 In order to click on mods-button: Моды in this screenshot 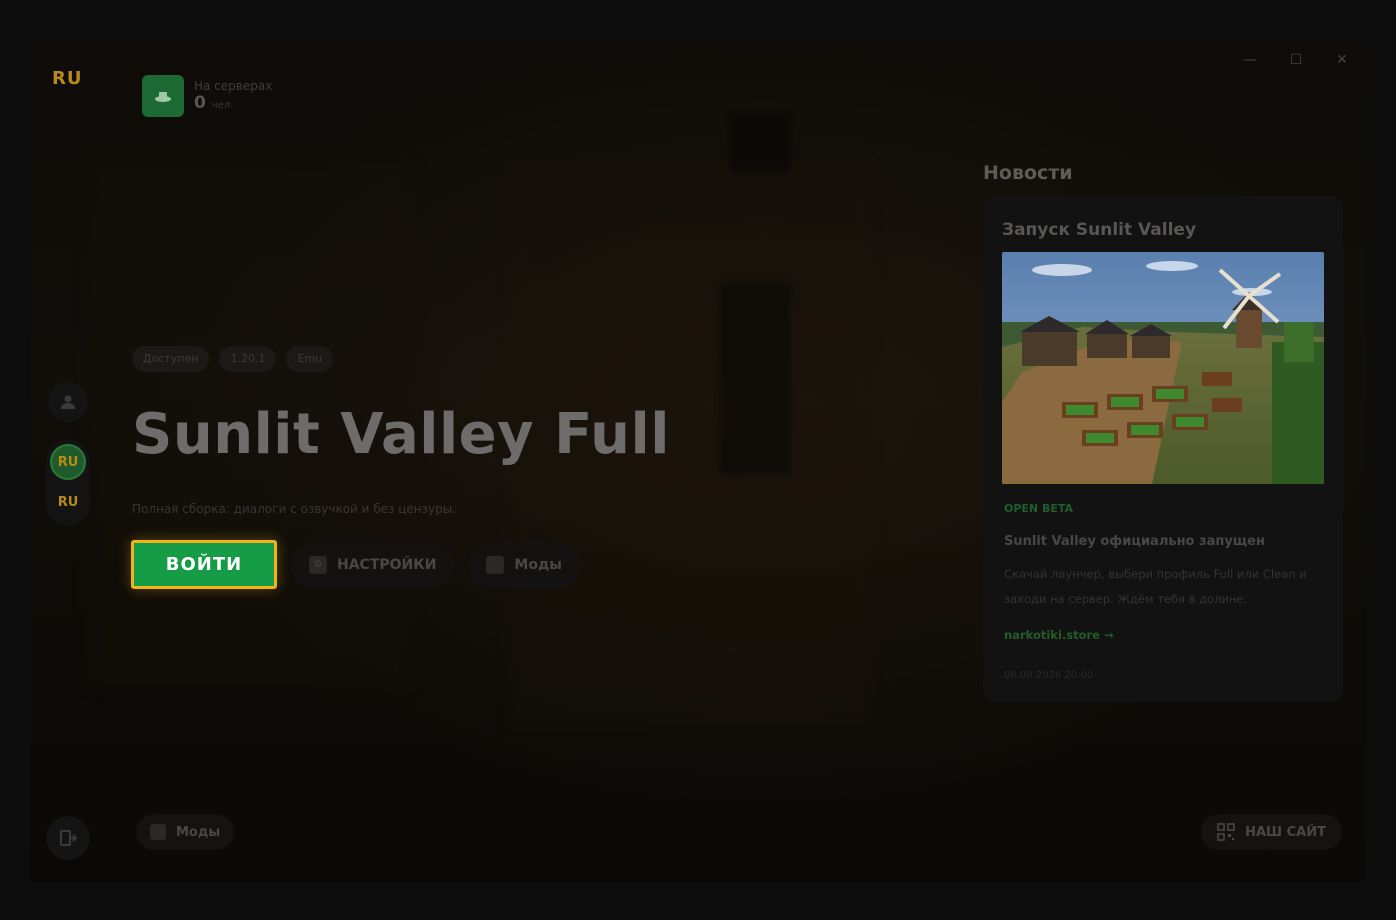, I will do `click(524, 564)`.